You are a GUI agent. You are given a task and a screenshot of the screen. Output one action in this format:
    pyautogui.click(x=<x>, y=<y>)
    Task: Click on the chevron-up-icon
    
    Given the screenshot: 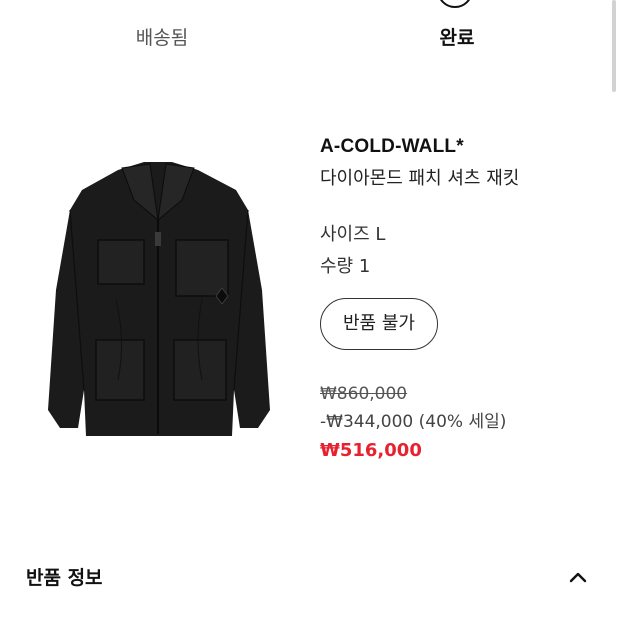 What is the action you would take?
    pyautogui.click(x=578, y=578)
    